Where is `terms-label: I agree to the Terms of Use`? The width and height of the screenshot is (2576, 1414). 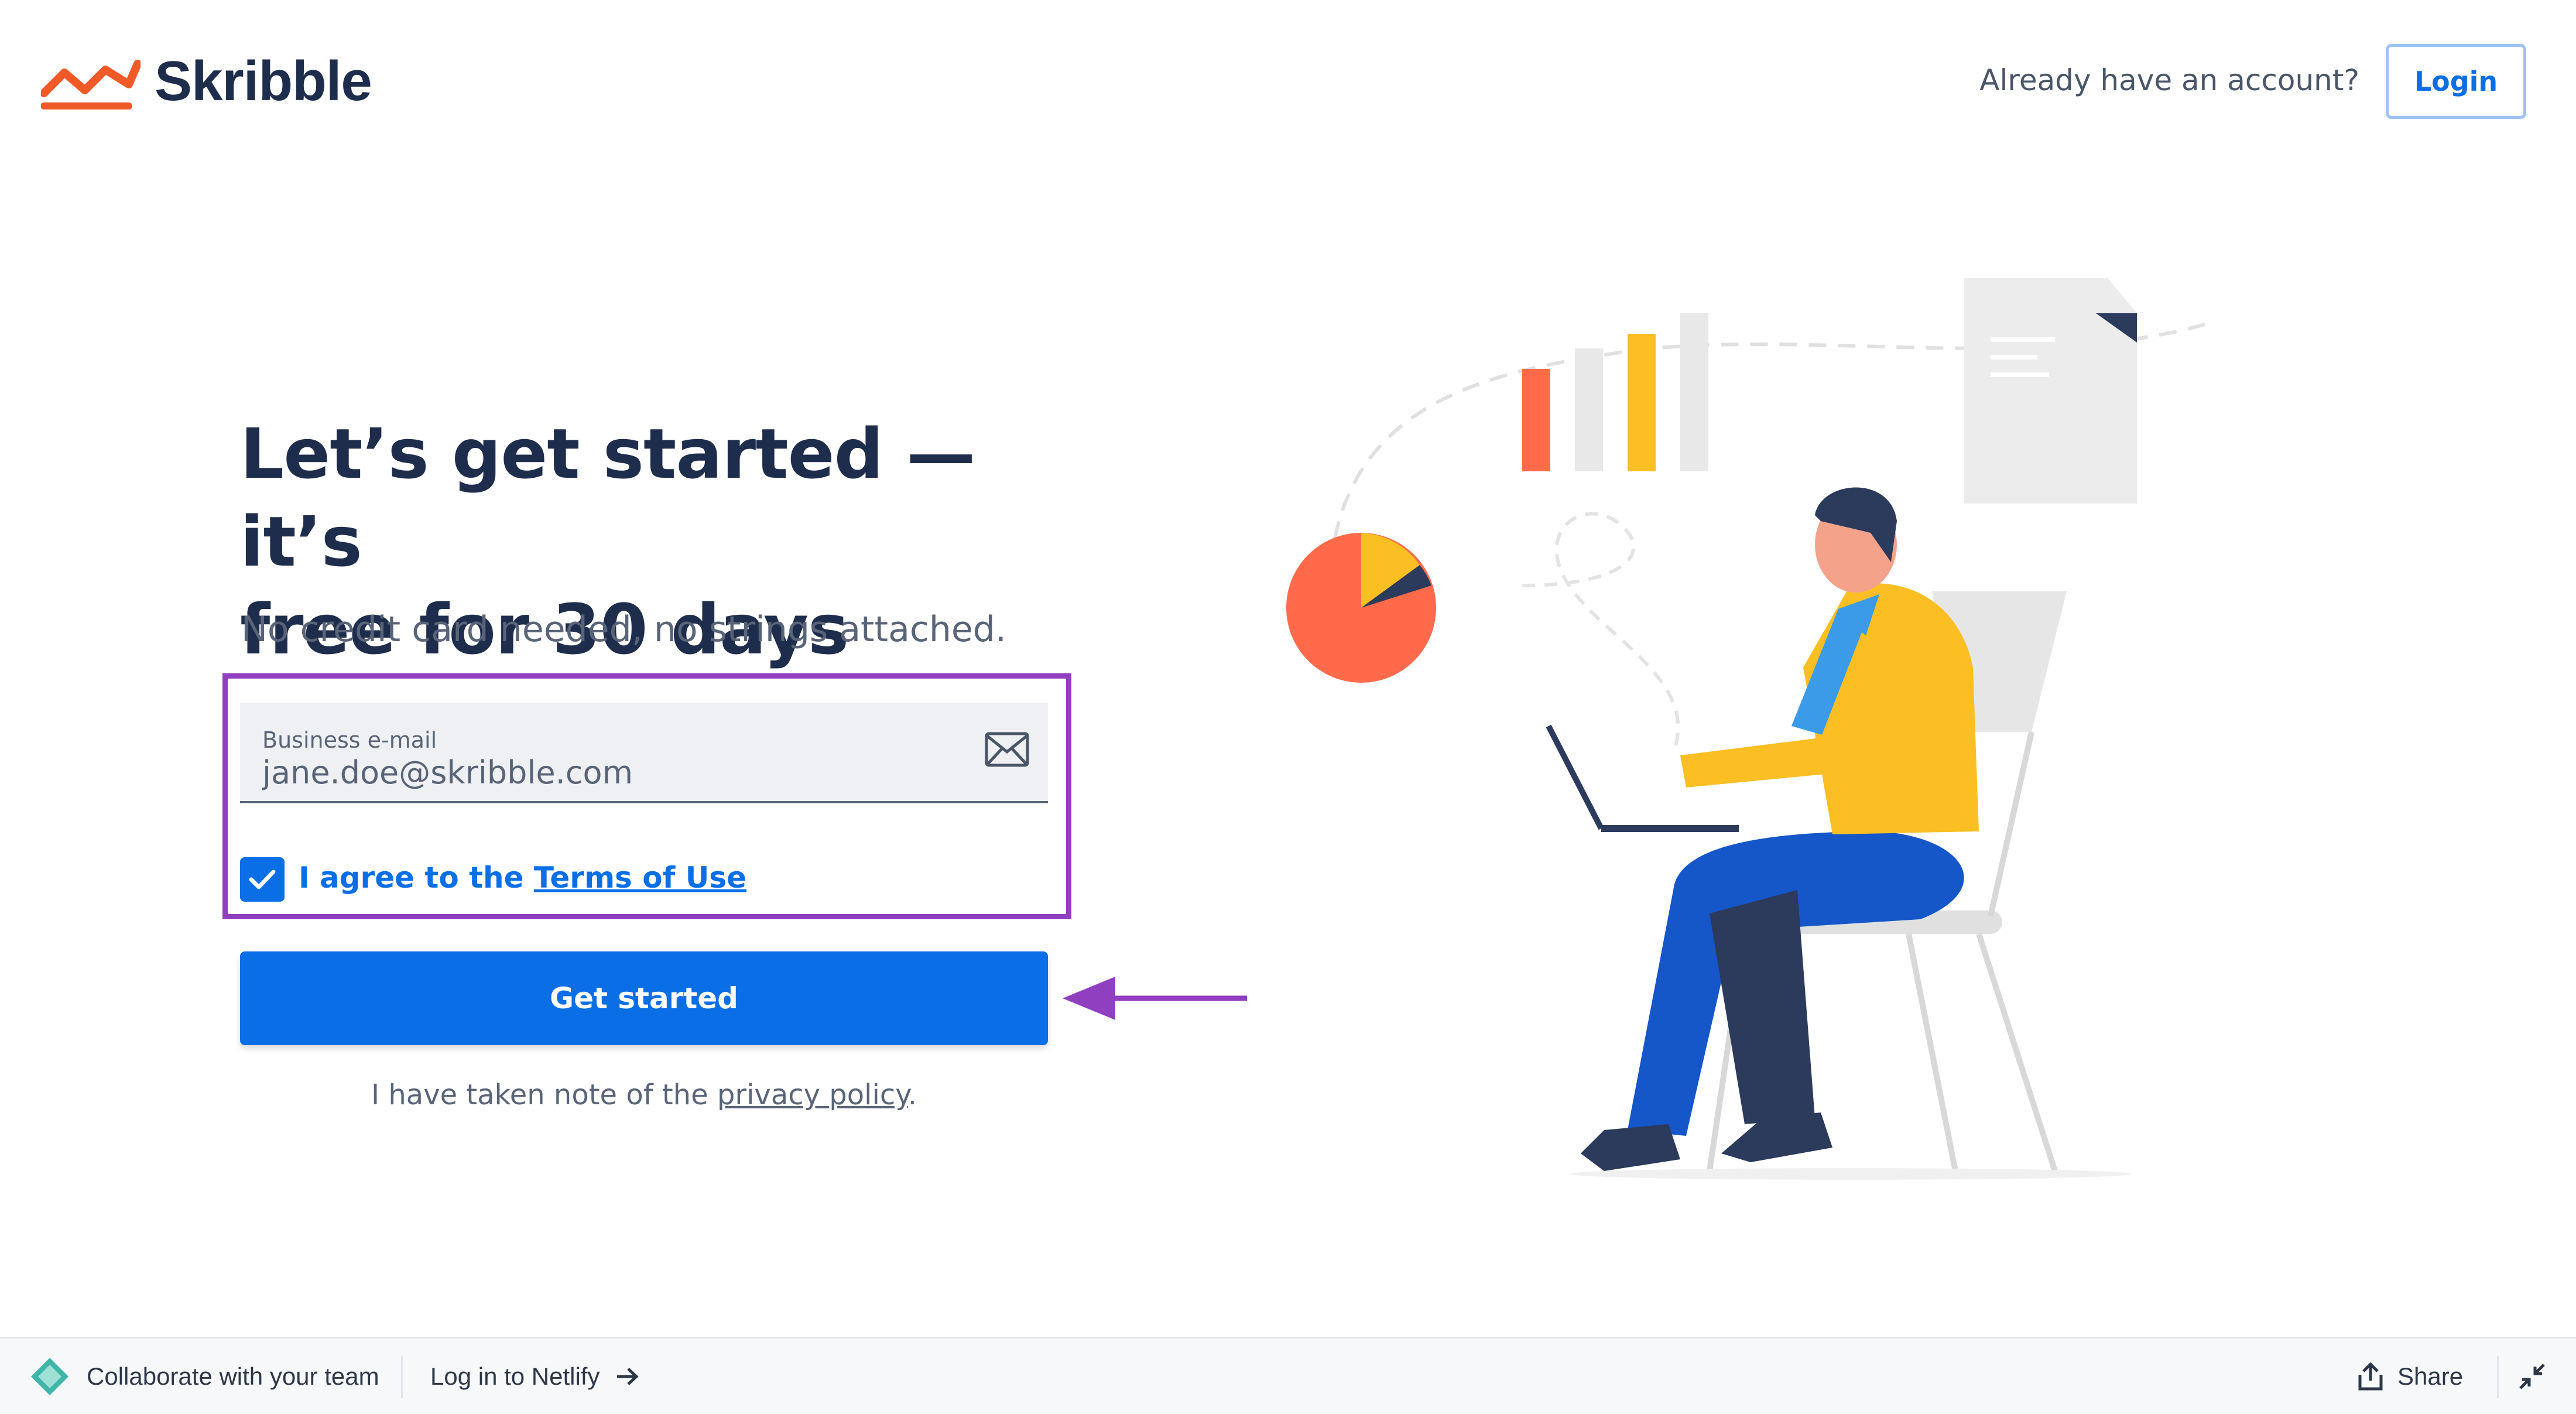 terms-label: I agree to the Terms of Use is located at coordinates (522, 878).